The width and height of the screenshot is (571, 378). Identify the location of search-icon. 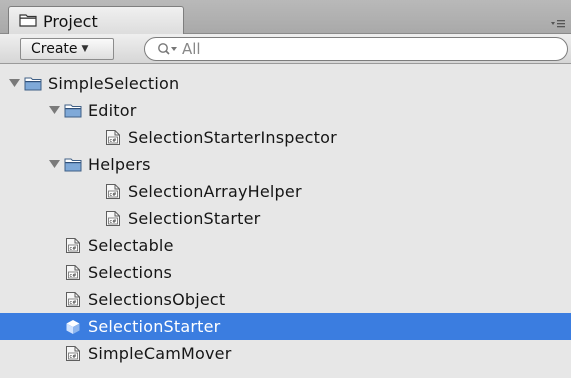
(168, 49).